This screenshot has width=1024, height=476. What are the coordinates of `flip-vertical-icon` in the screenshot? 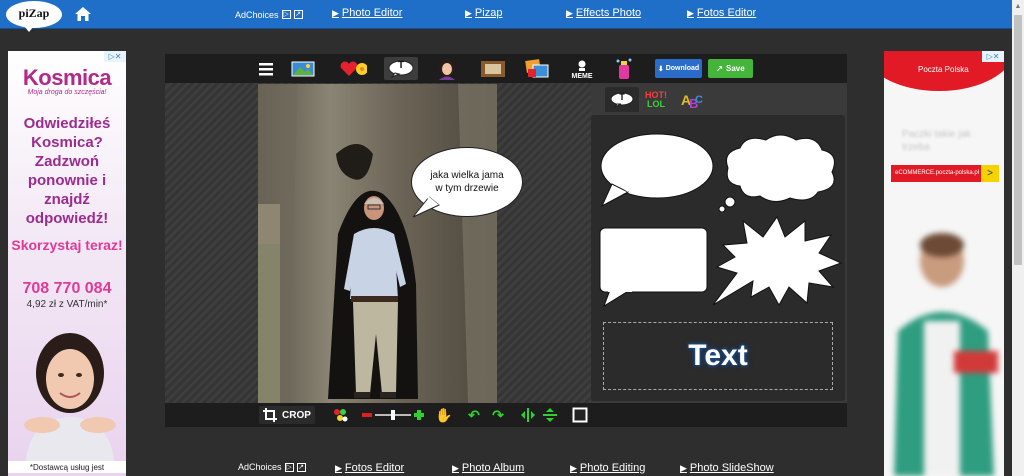 It's located at (550, 415).